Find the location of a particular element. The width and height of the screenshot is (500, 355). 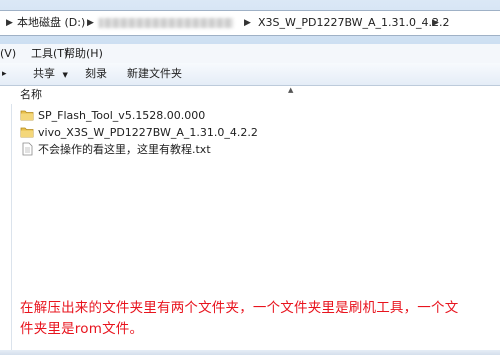

text-file-icon is located at coordinates (27, 149).